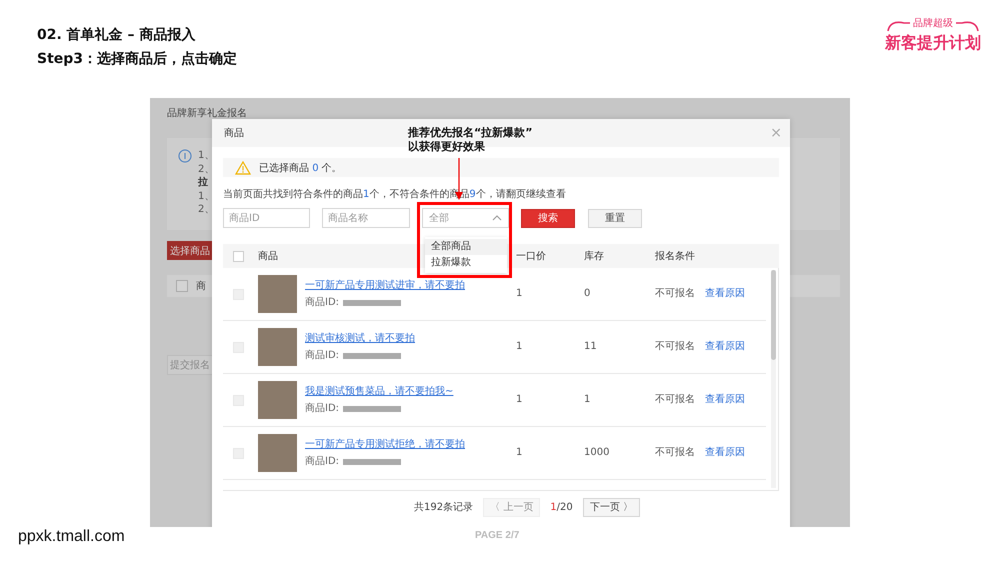 This screenshot has height=563, width=1000. What do you see at coordinates (234, 133) in the screenshot?
I see `dialog-title: 商品` at bounding box center [234, 133].